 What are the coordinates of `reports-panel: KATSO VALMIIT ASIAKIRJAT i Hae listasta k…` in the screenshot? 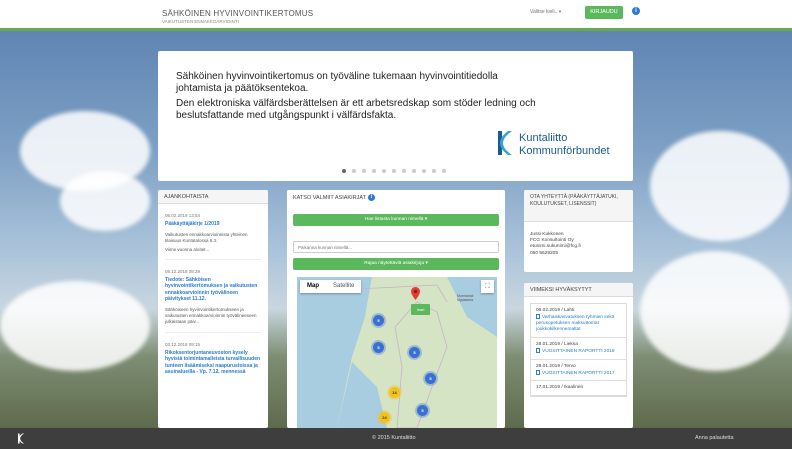 It's located at (396, 309).